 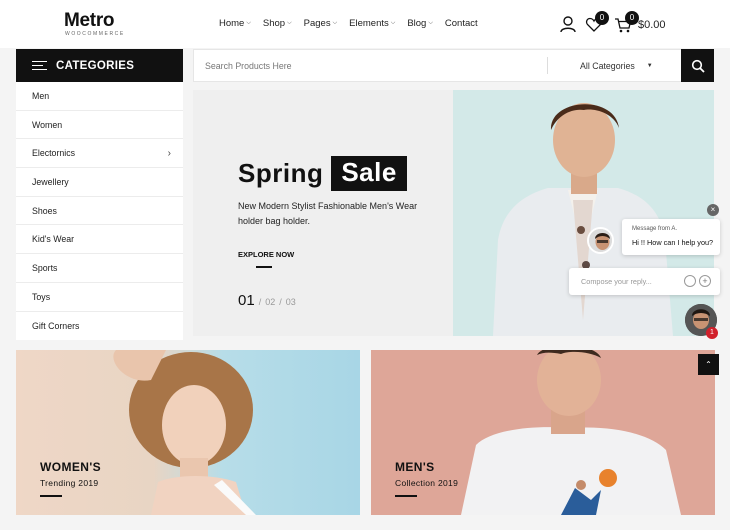 I want to click on chevron-right-icon: ›, so click(x=169, y=153).